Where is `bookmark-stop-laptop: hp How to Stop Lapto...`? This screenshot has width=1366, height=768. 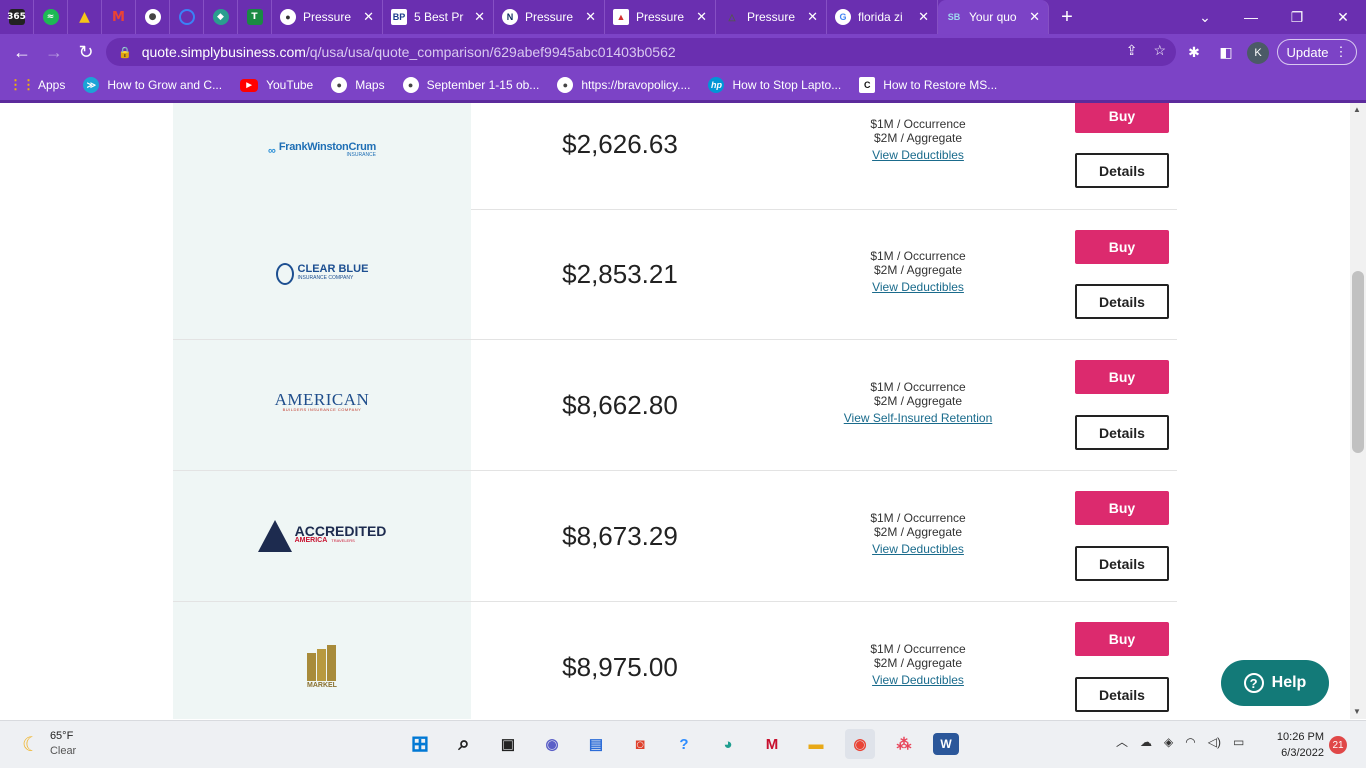 bookmark-stop-laptop: hp How to Stop Lapto... is located at coordinates (774, 85).